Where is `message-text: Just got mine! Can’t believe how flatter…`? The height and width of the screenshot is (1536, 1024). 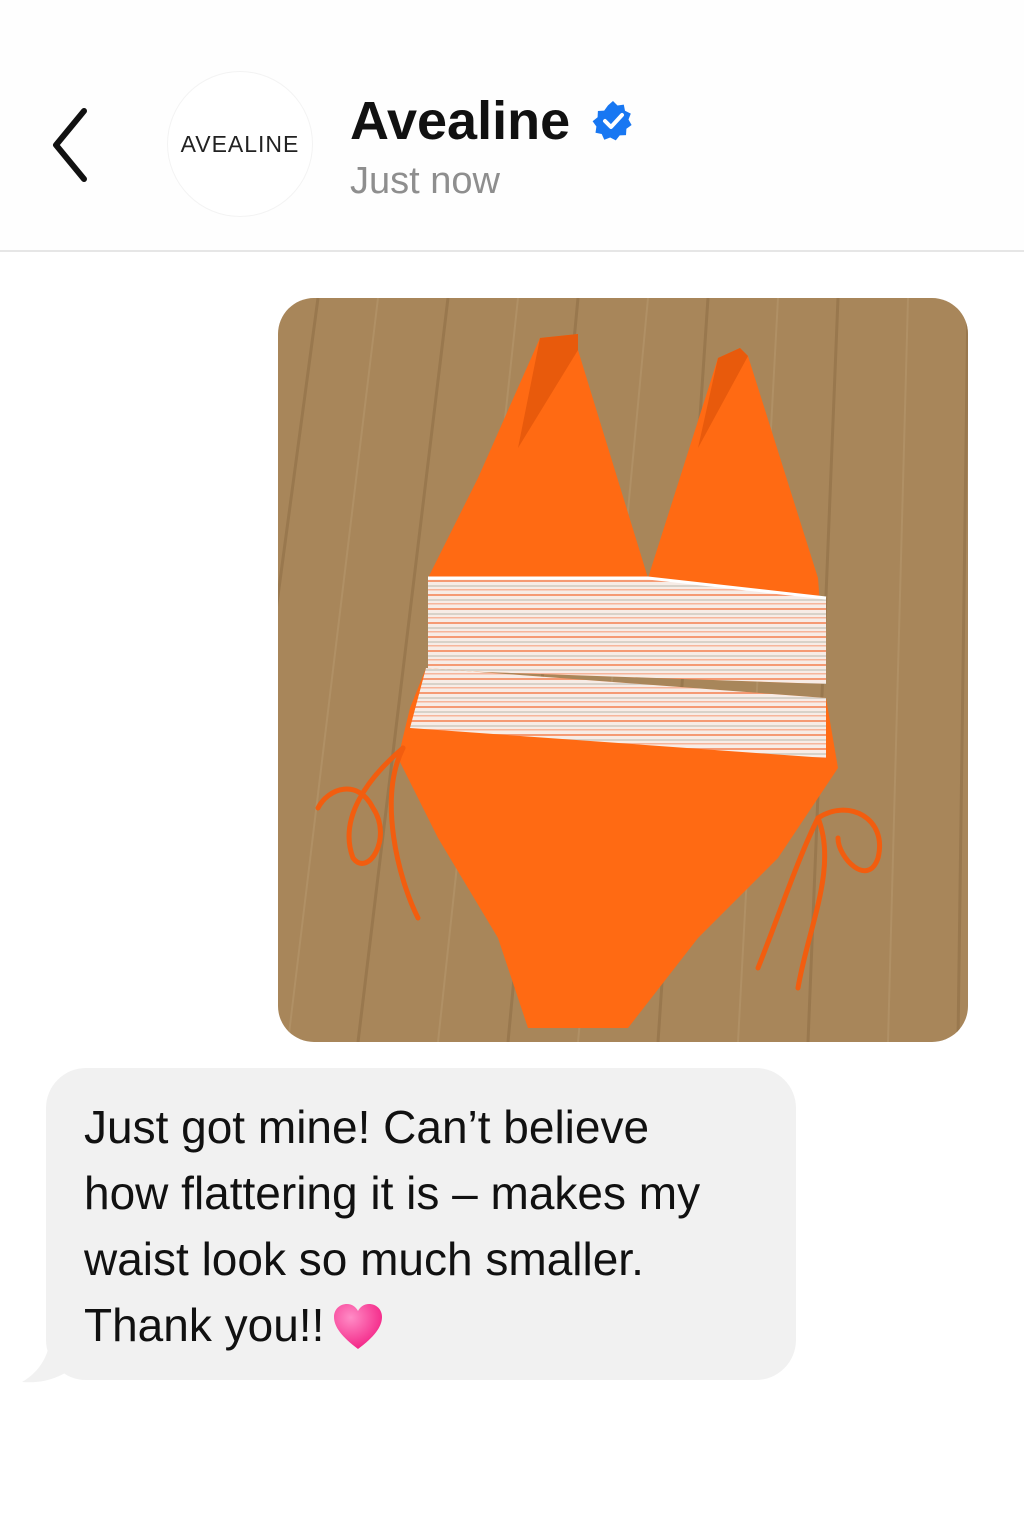
message-text: Just got mine! Can’t believe how flatter… is located at coordinates (392, 1226).